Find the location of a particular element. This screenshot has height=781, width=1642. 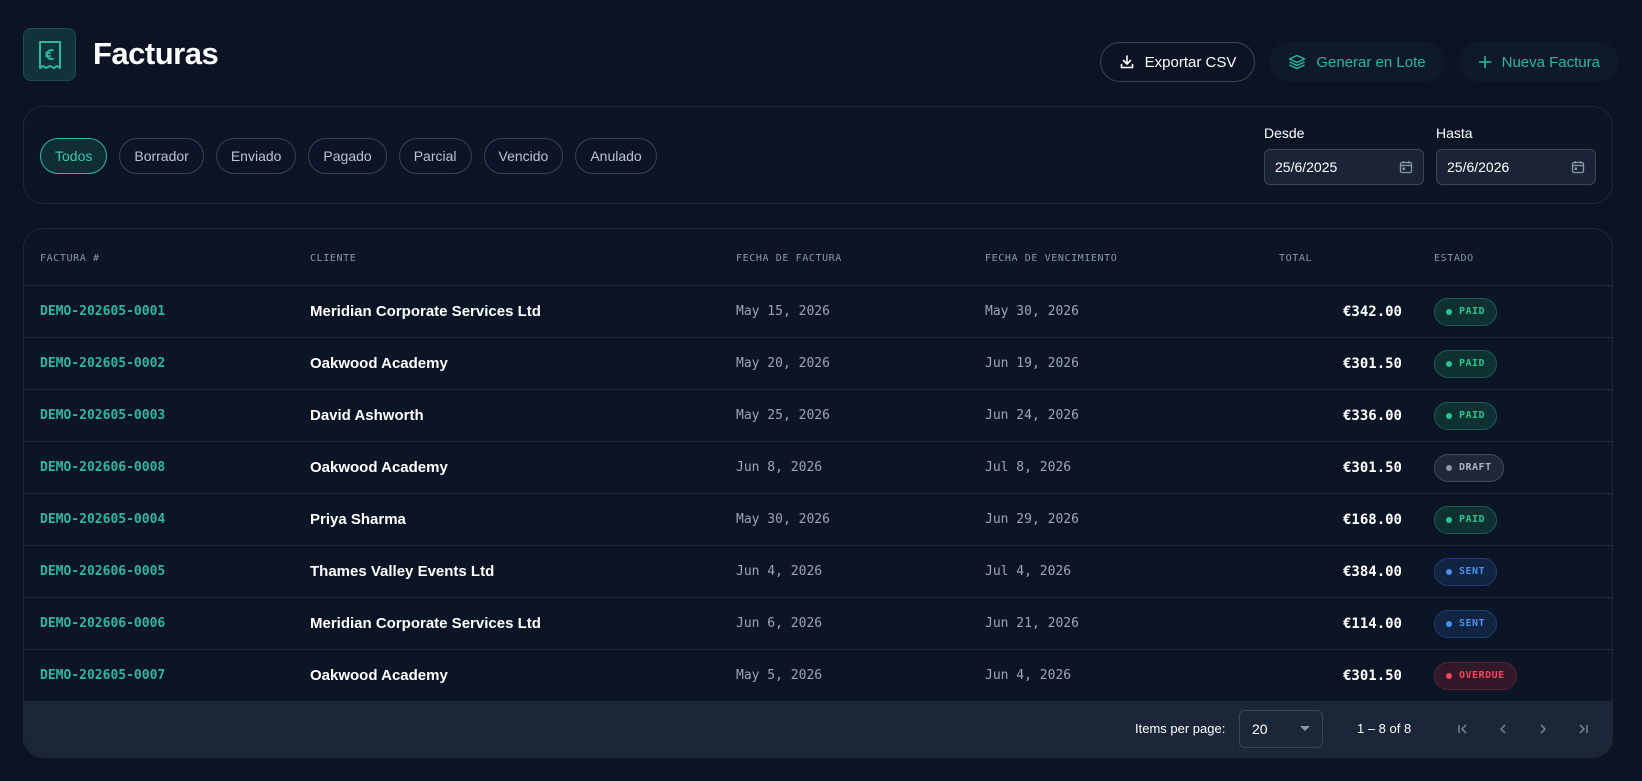

invoice-number-link: DEMO-202605-0003 is located at coordinates (102, 415).